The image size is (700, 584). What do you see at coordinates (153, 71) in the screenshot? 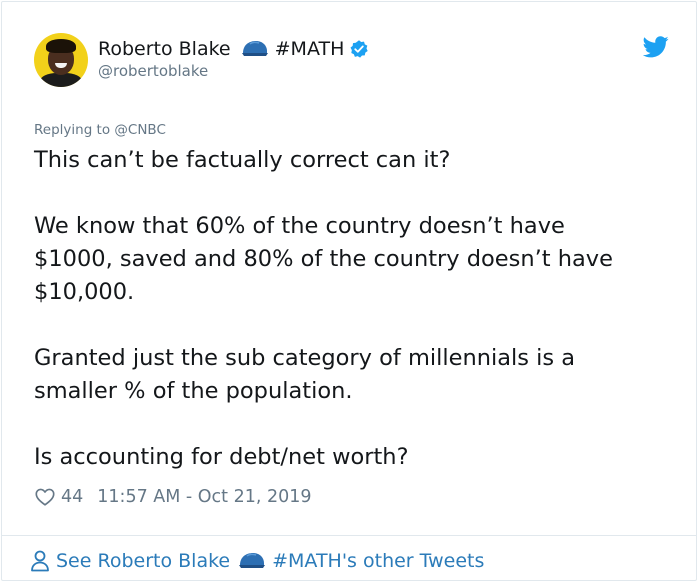
I see `user-handle: @robertoblake` at bounding box center [153, 71].